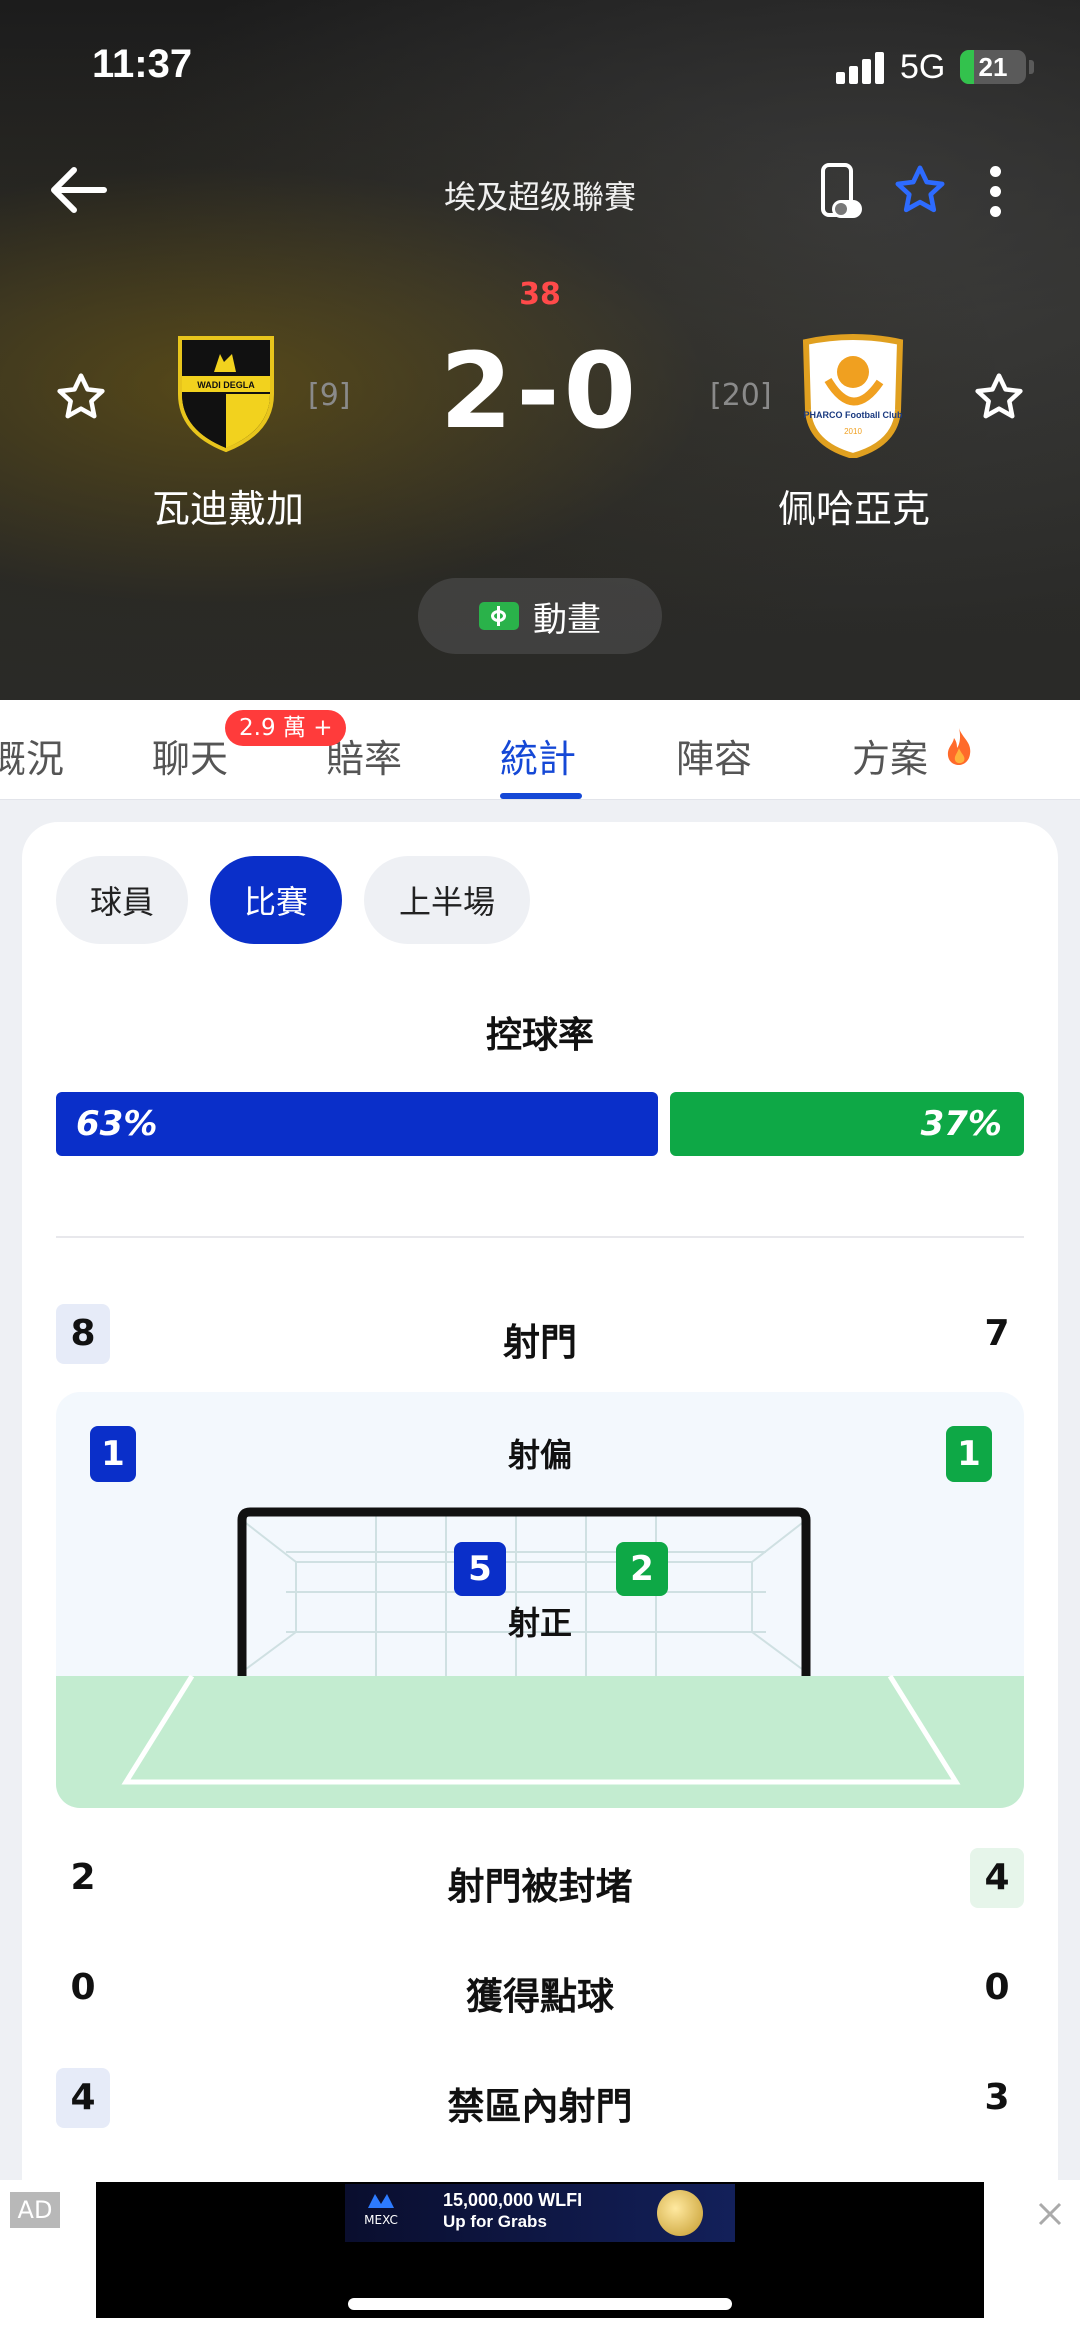 This screenshot has height=2337, width=1080. What do you see at coordinates (540, 1886) in the screenshot?
I see `blocked-shots-title: 射門被封堵` at bounding box center [540, 1886].